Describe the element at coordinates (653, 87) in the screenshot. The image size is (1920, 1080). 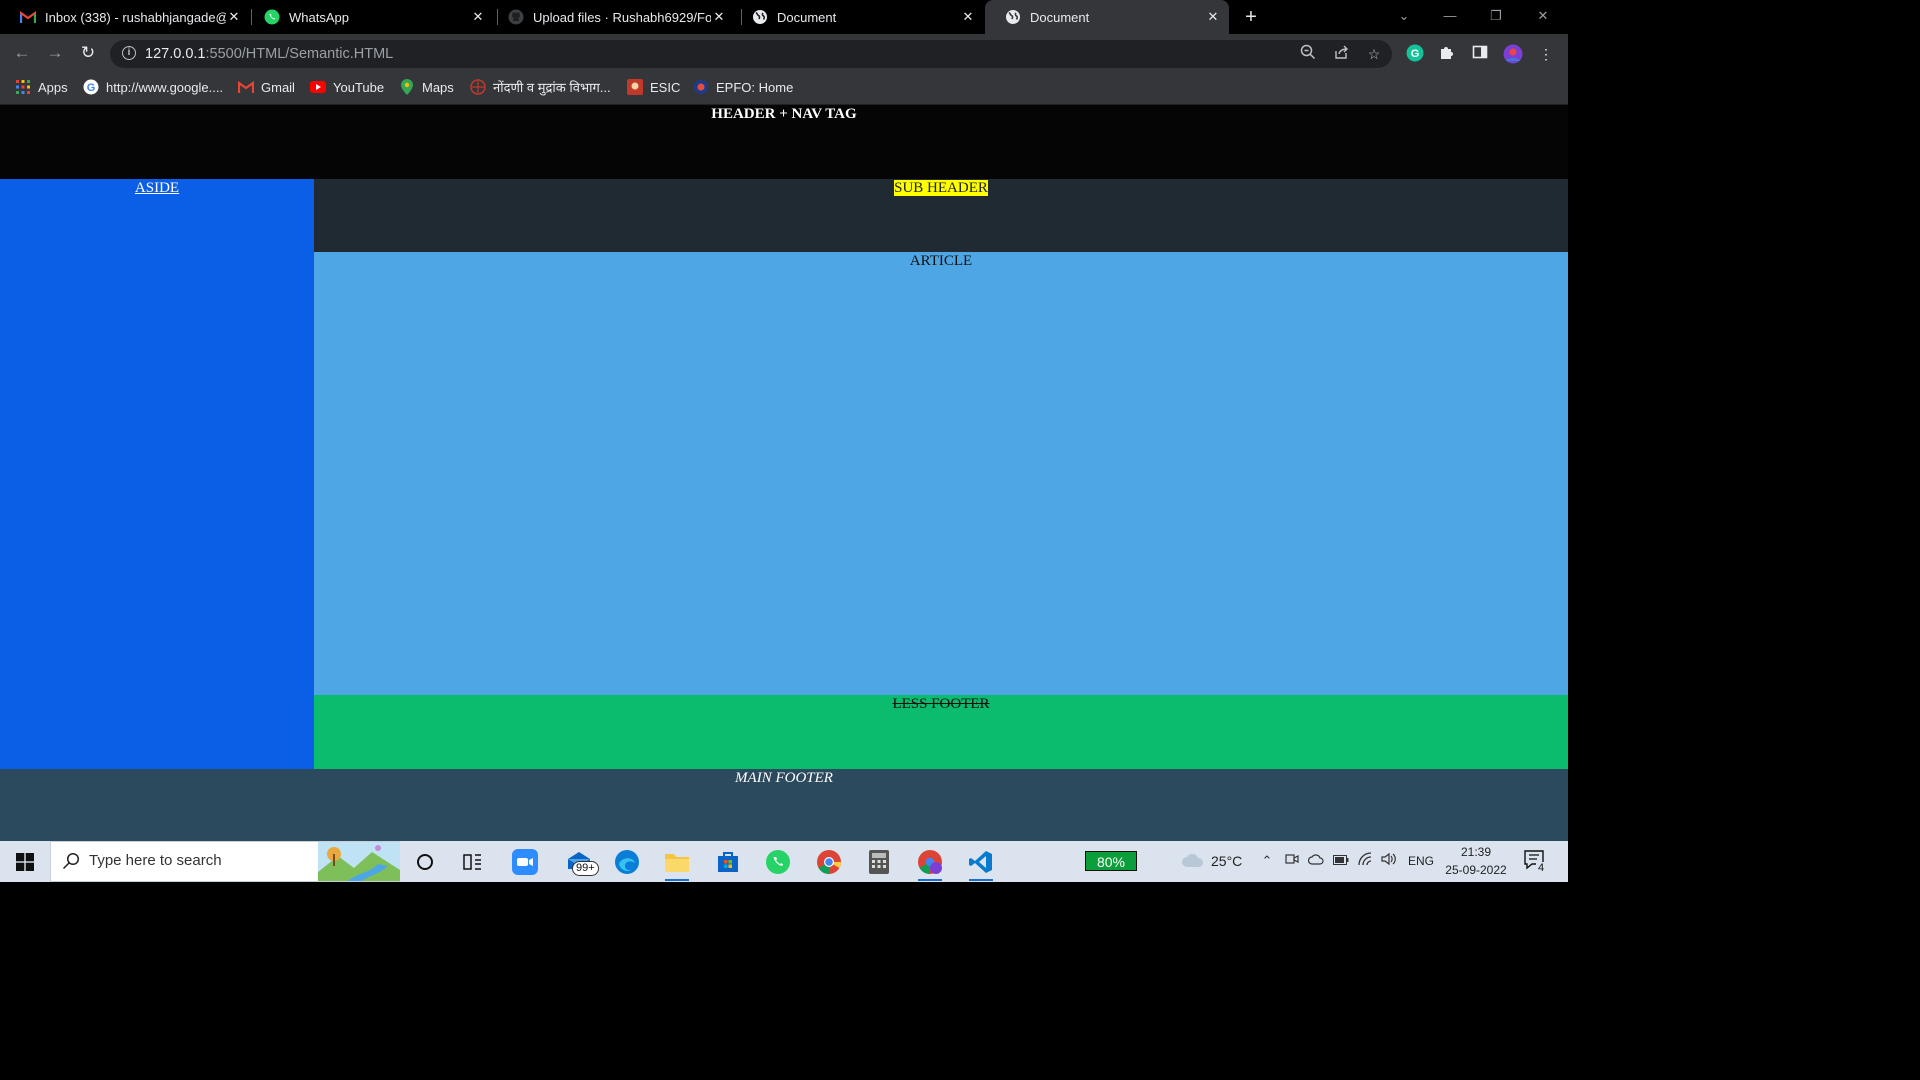
I see `bookmark-esic: ESIC` at that location.